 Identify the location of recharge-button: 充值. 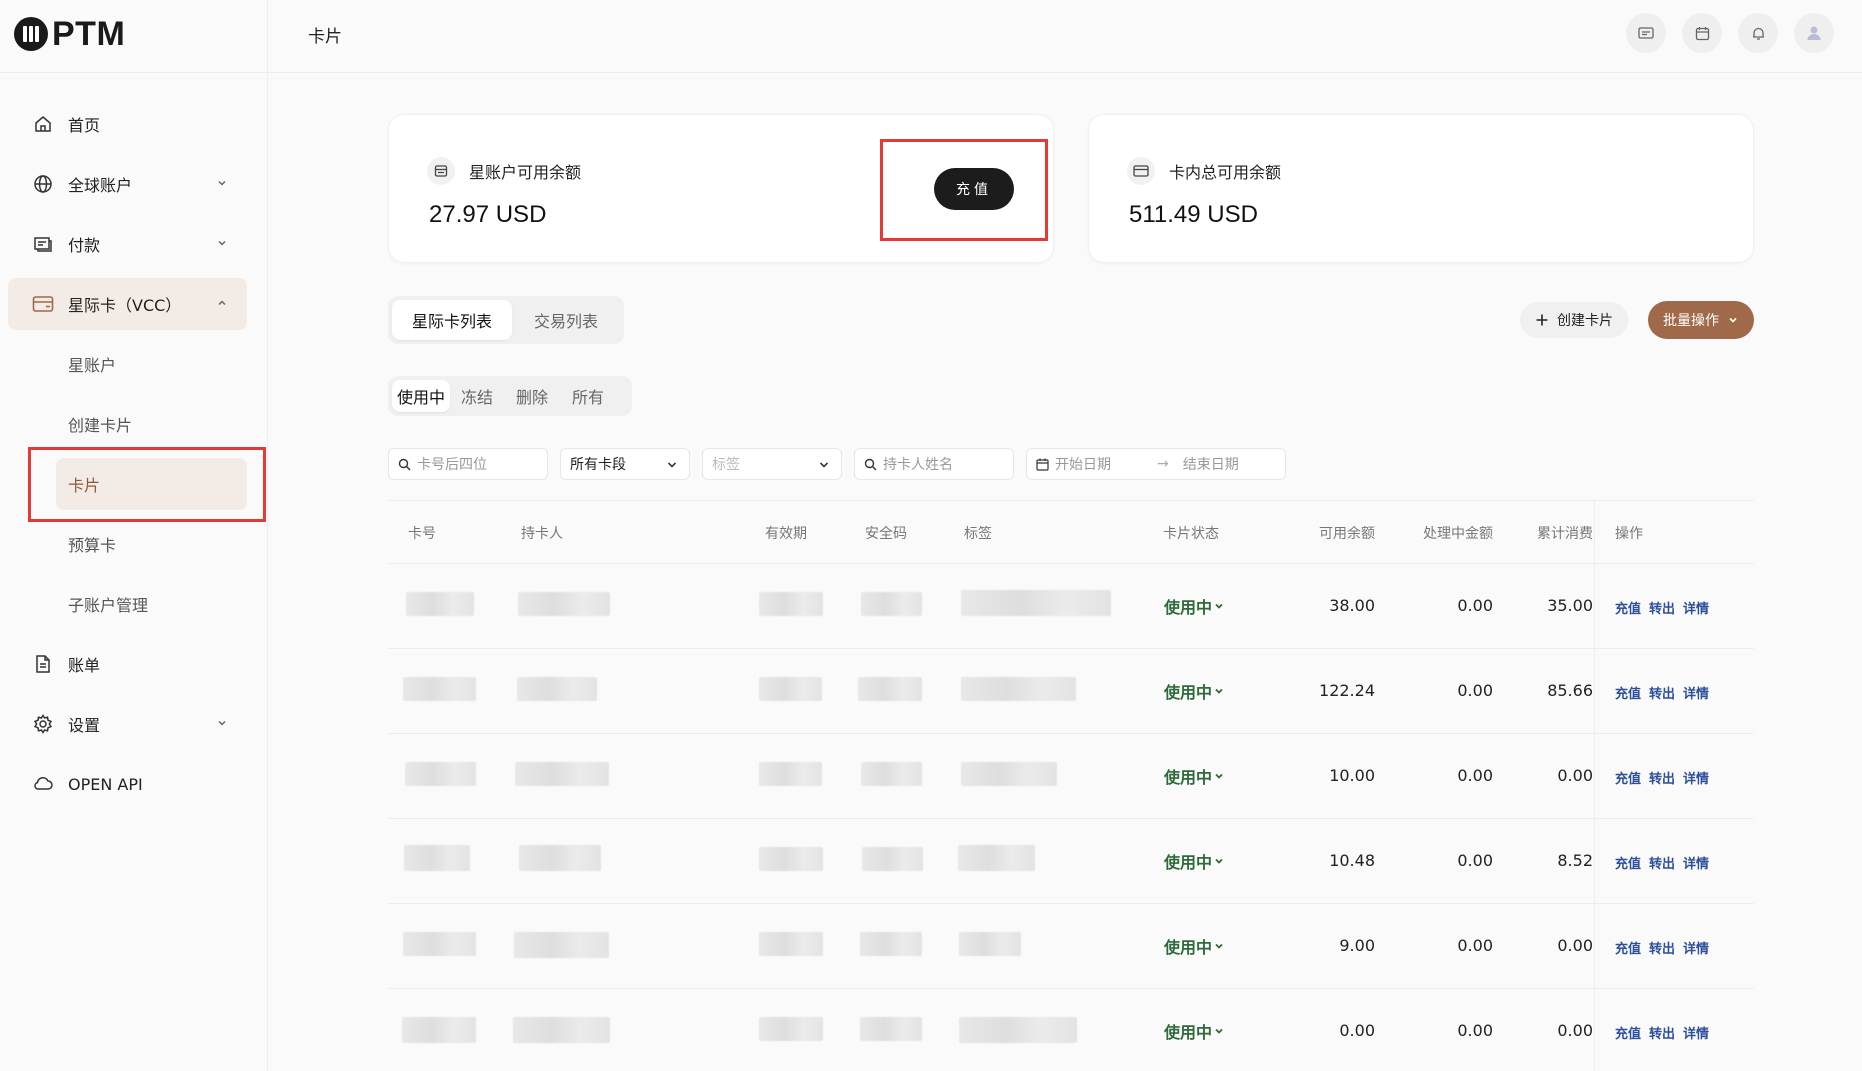
(974, 189).